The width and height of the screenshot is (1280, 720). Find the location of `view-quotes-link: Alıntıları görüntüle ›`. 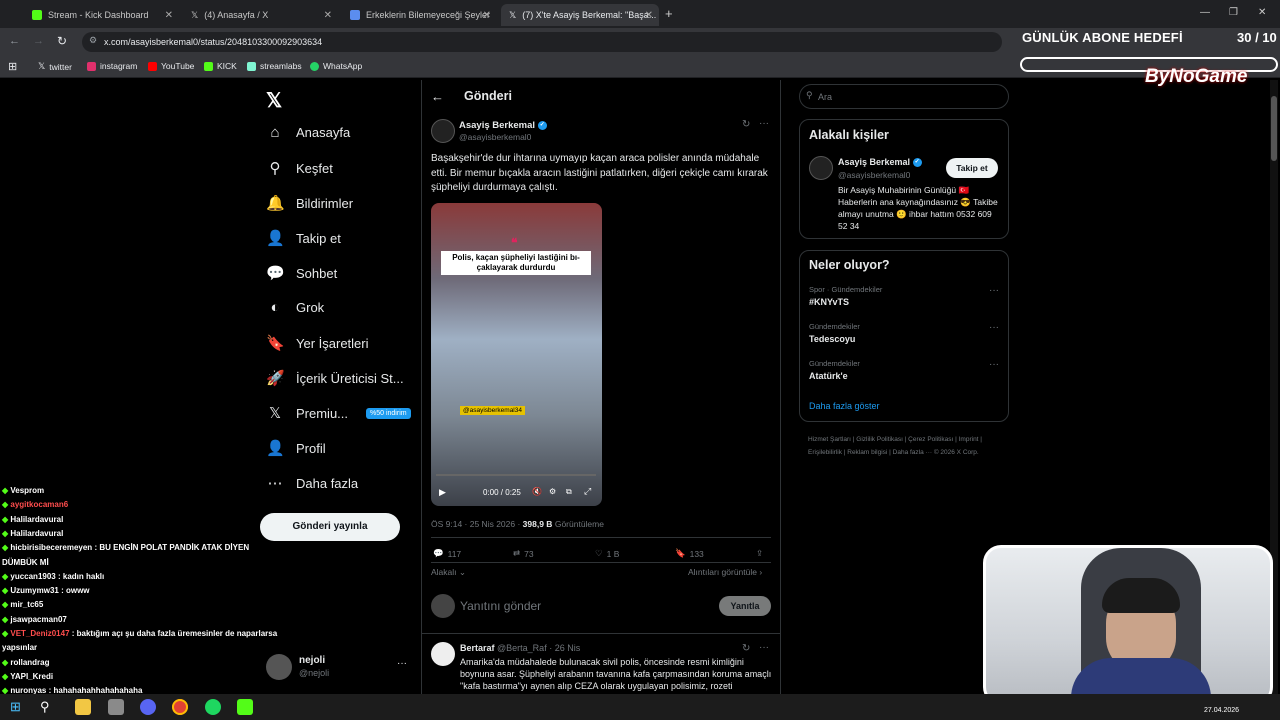

view-quotes-link: Alıntıları görüntüle › is located at coordinates (725, 572).